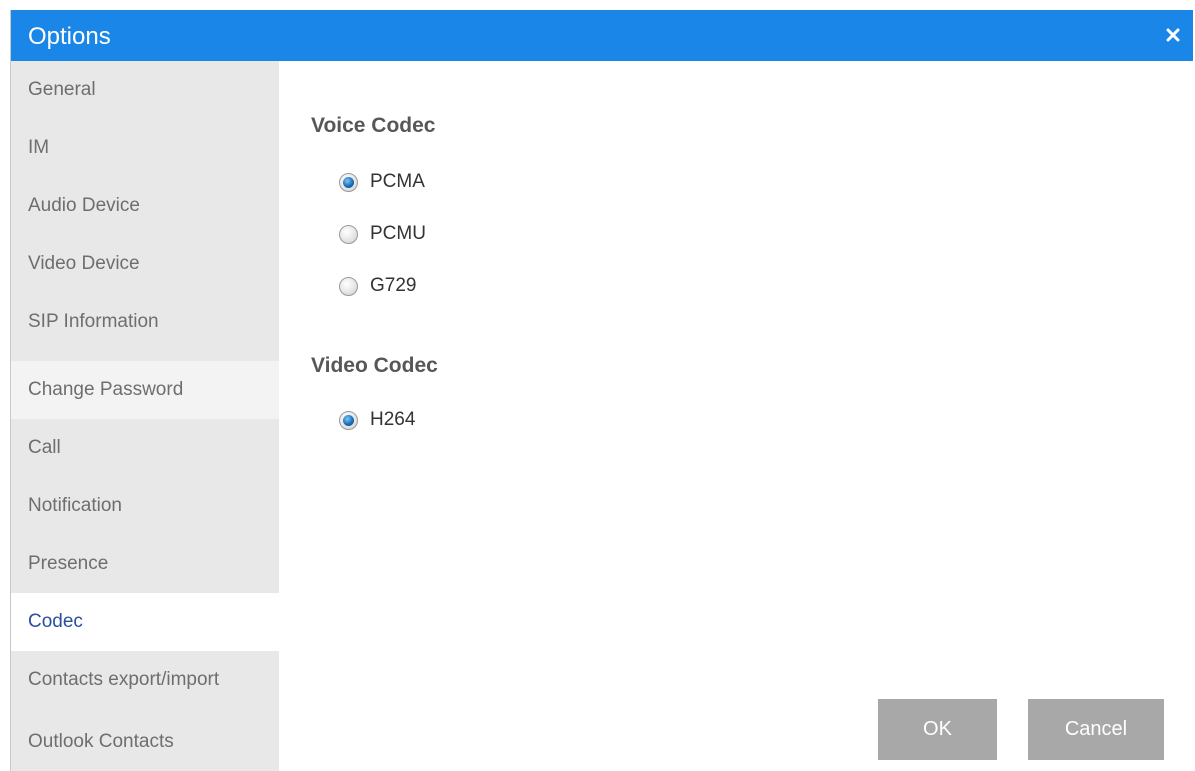 Image resolution: width=1195 pixels, height=771 pixels. What do you see at coordinates (145, 264) in the screenshot?
I see `sidebar-item-video-device: Video Device` at bounding box center [145, 264].